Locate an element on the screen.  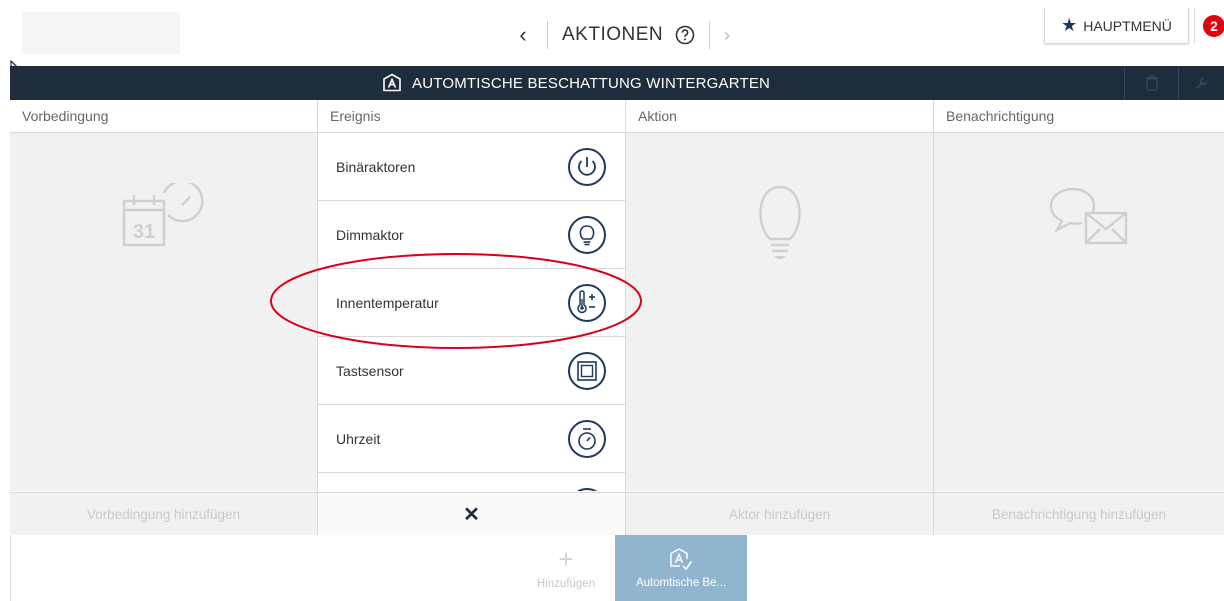
notification-area is located at coordinates (1079, 312).